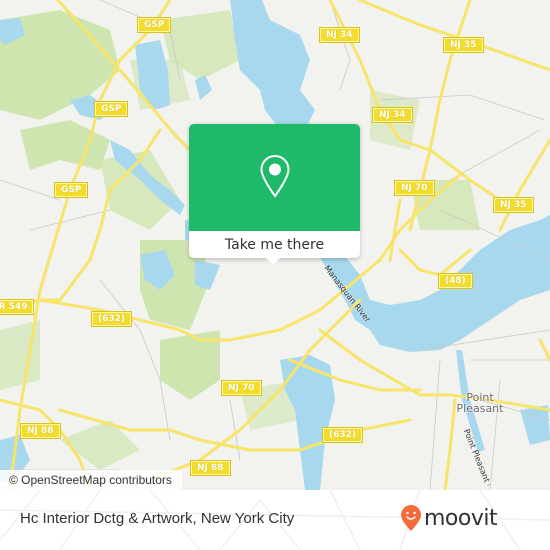  I want to click on take-me-there-button: Take me there, so click(274, 244).